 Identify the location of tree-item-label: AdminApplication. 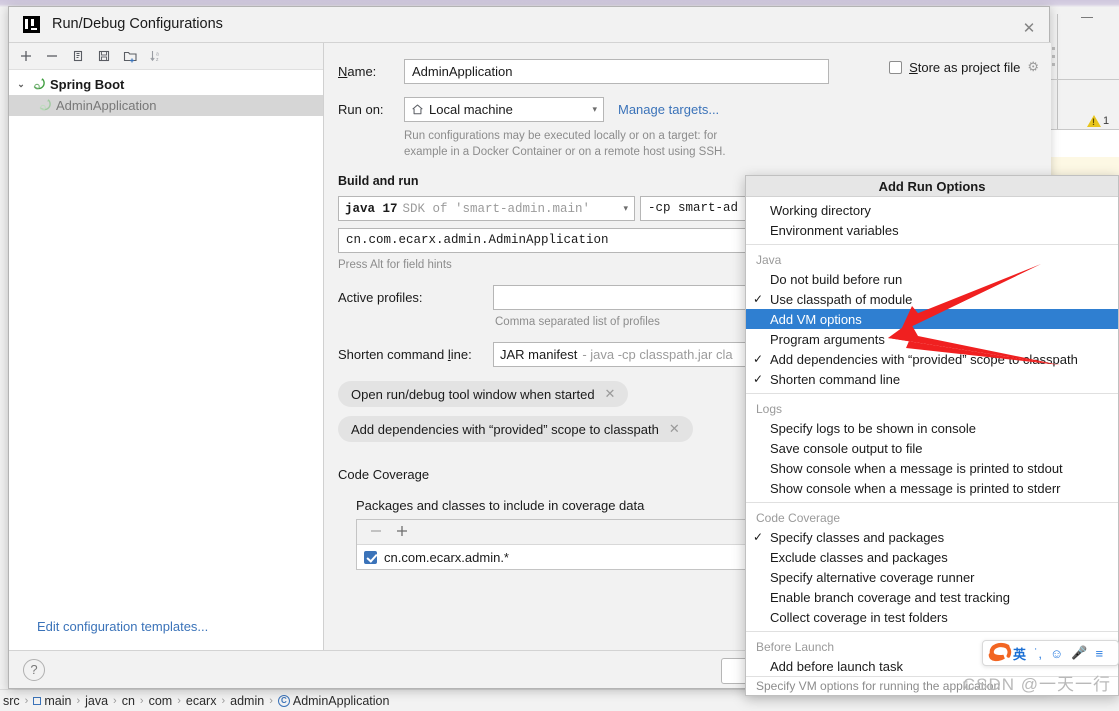
(106, 105).